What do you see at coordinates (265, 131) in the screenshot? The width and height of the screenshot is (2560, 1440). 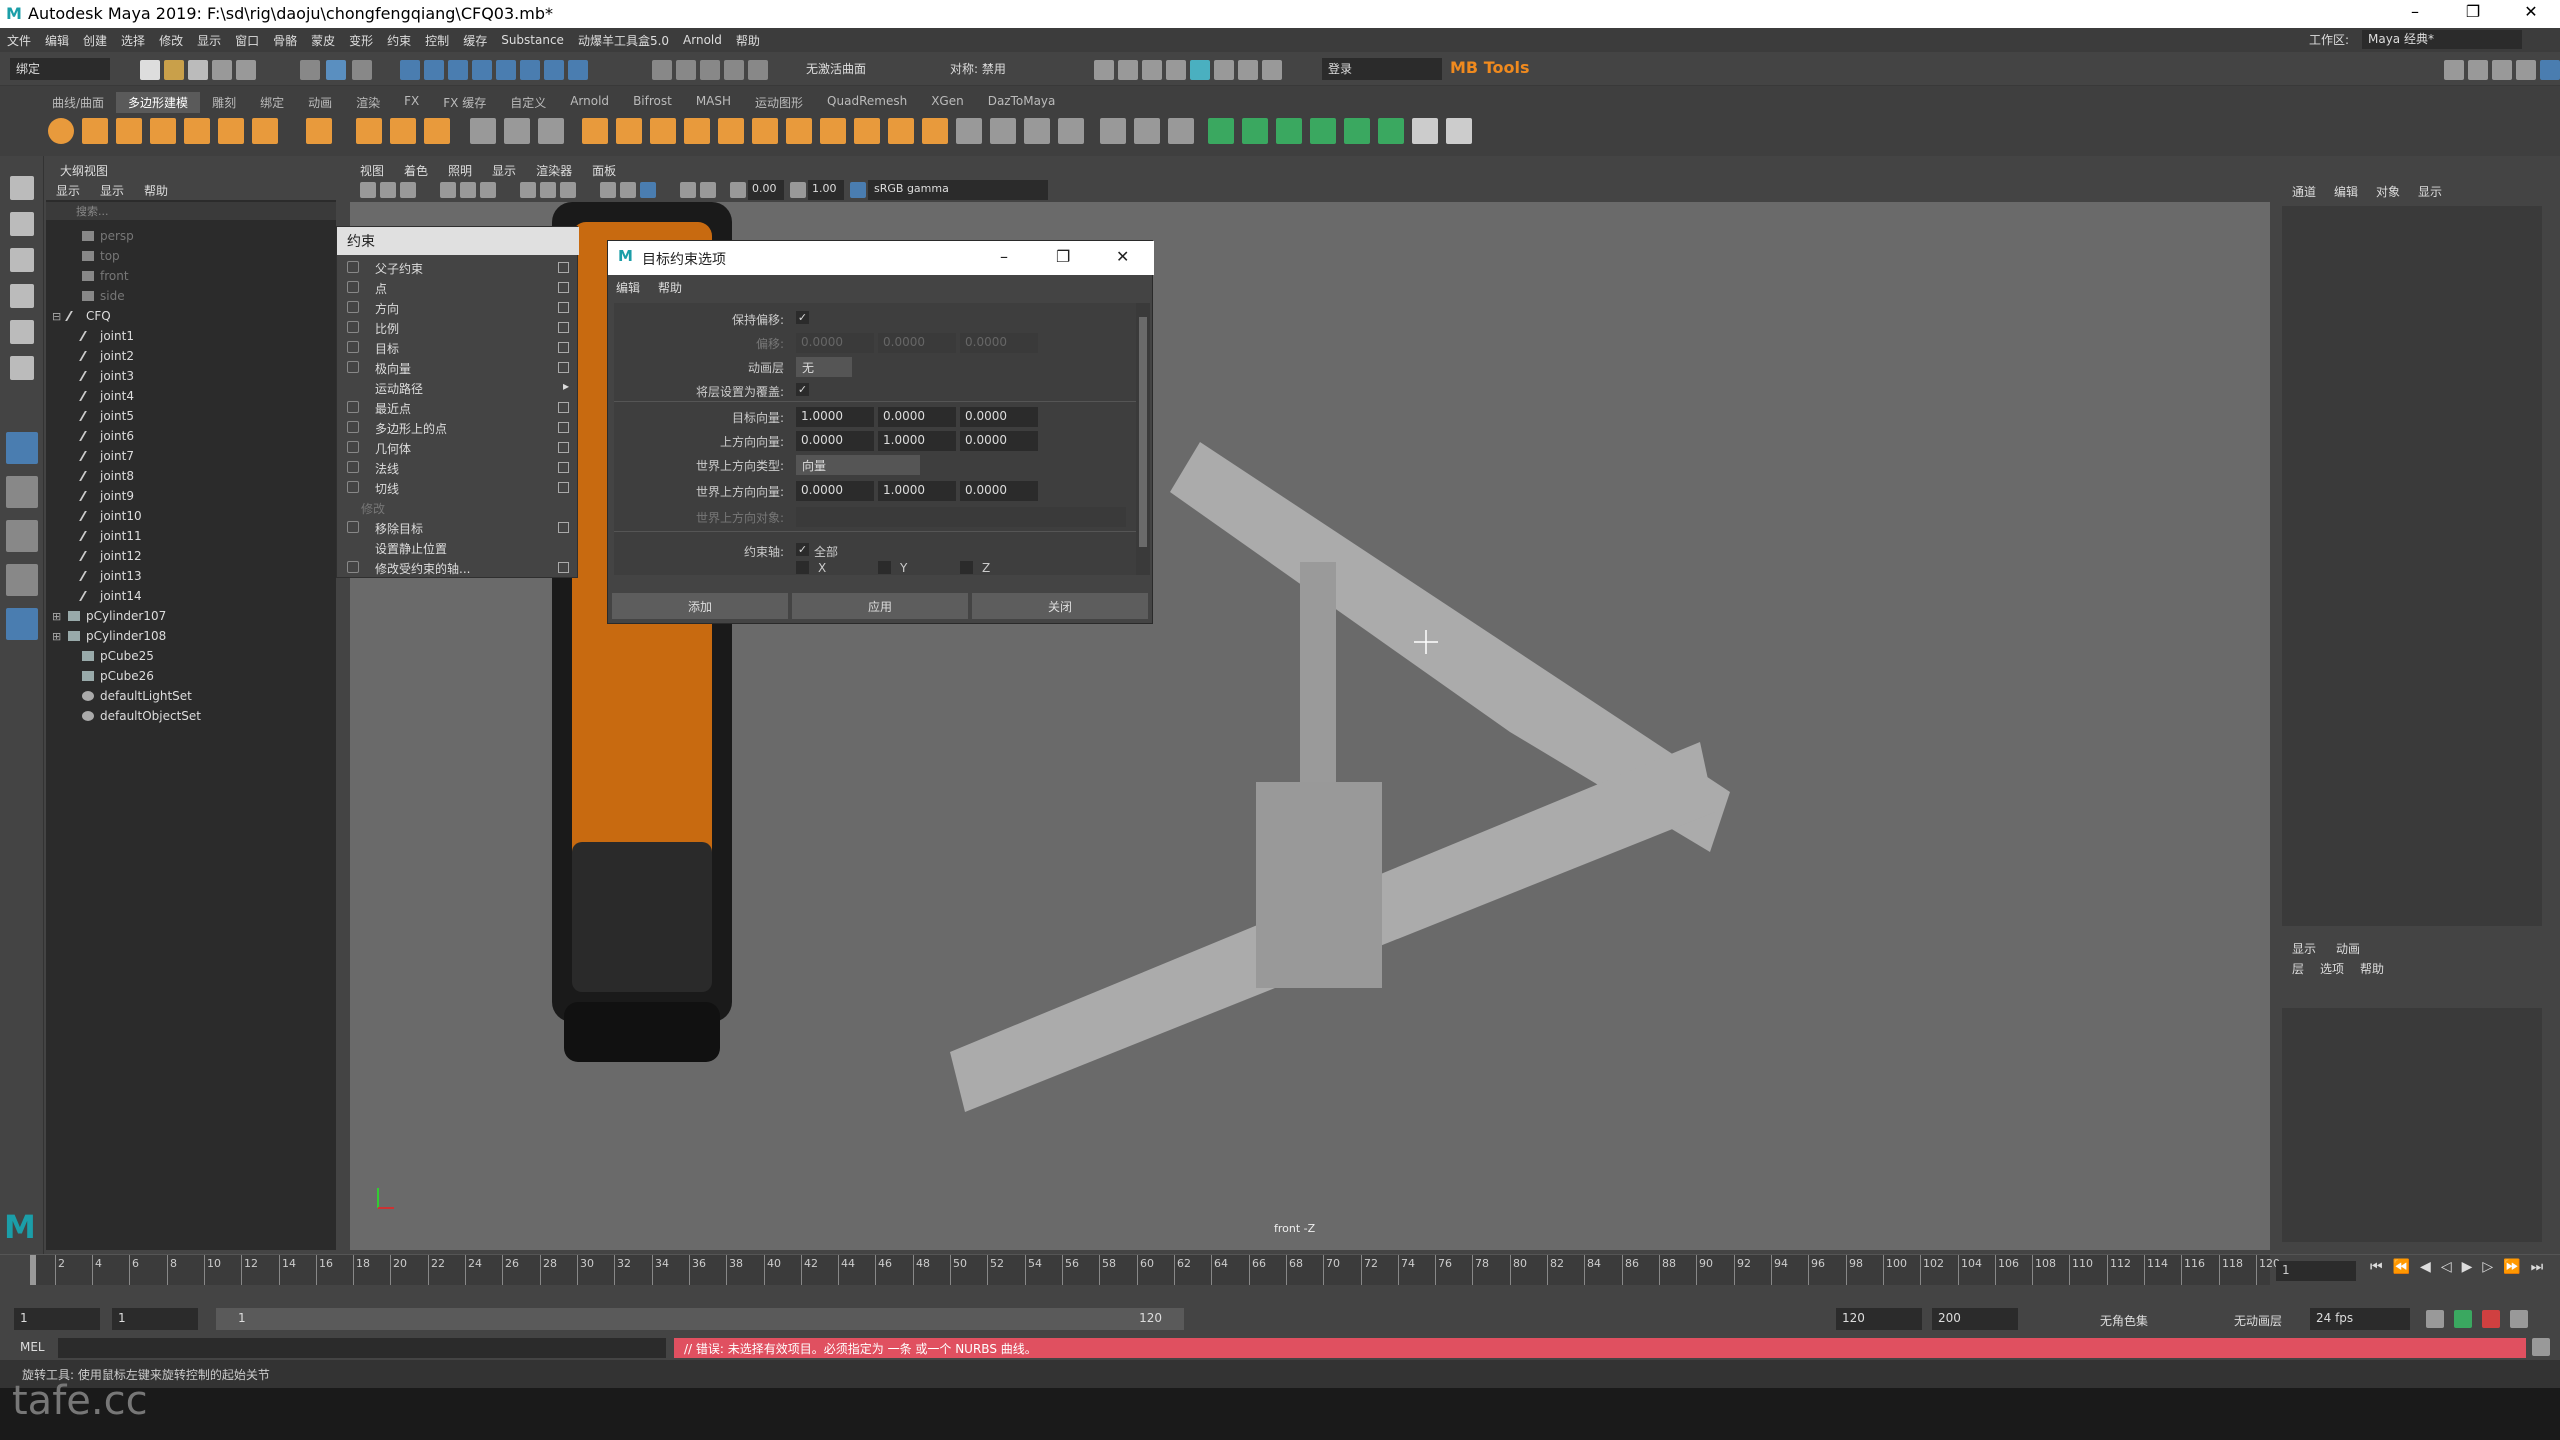 I see `poly-disc-icon` at bounding box center [265, 131].